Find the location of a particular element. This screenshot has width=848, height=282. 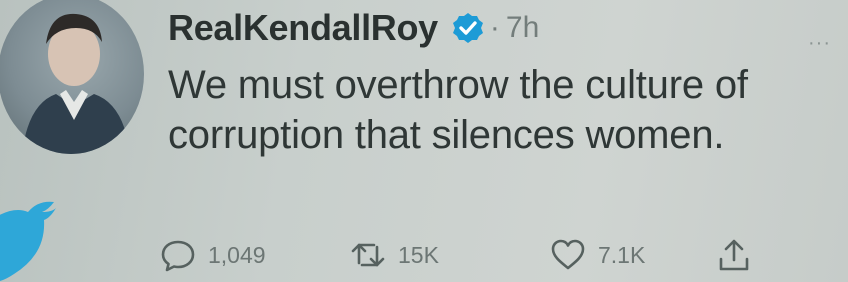

avatar is located at coordinates (72, 77).